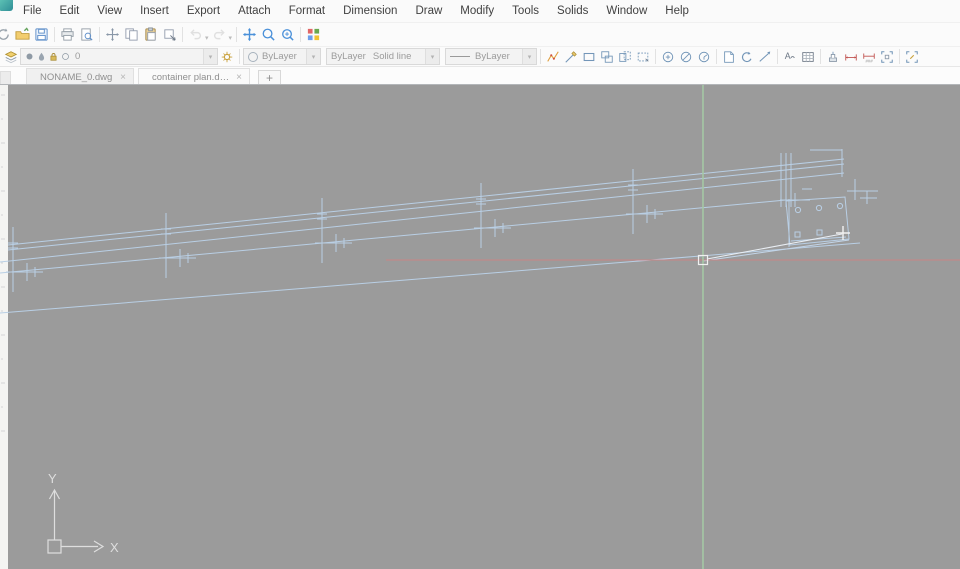 The height and width of the screenshot is (569, 960). I want to click on app-icon, so click(6, 5).